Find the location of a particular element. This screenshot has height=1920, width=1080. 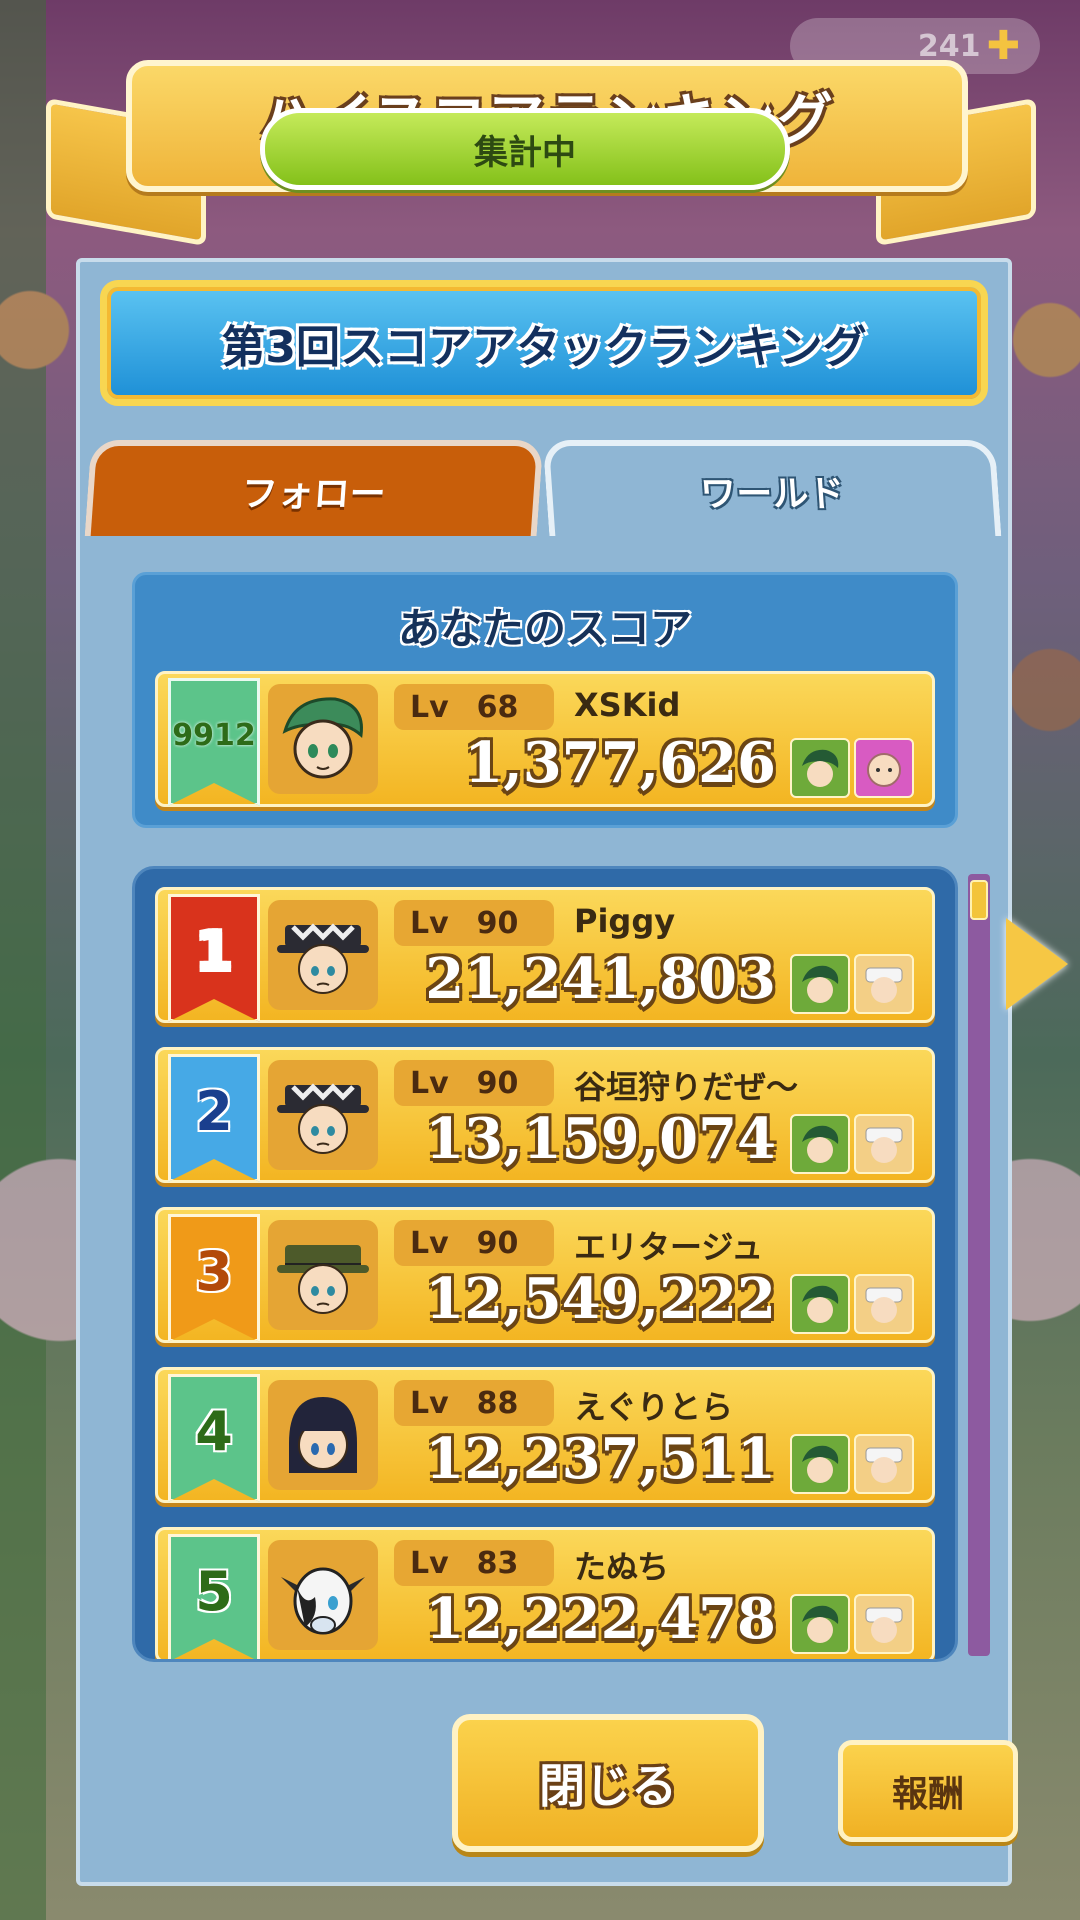

player-score: 12,222,478 is located at coordinates (600, 1619).